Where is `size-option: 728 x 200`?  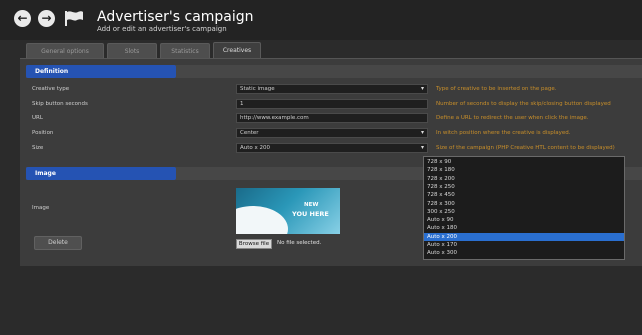 size-option: 728 x 200 is located at coordinates (524, 179).